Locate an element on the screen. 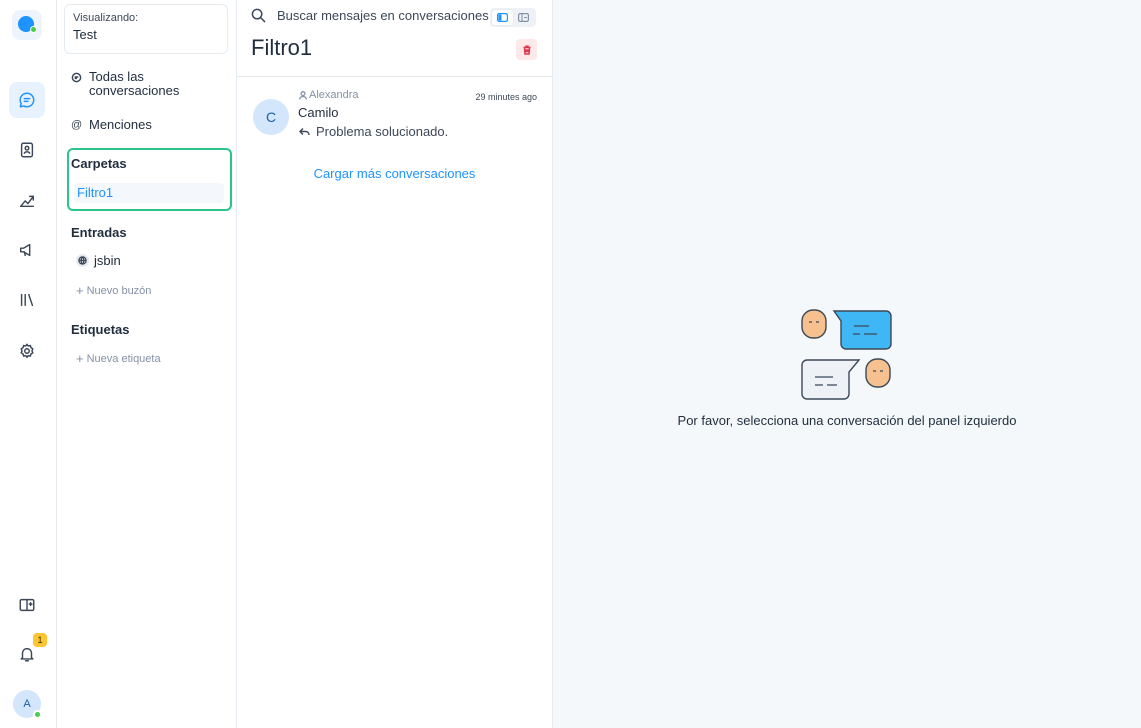 The image size is (1141, 728). folders-section-highlight: Carpetas Filtro1 is located at coordinates (149, 179).